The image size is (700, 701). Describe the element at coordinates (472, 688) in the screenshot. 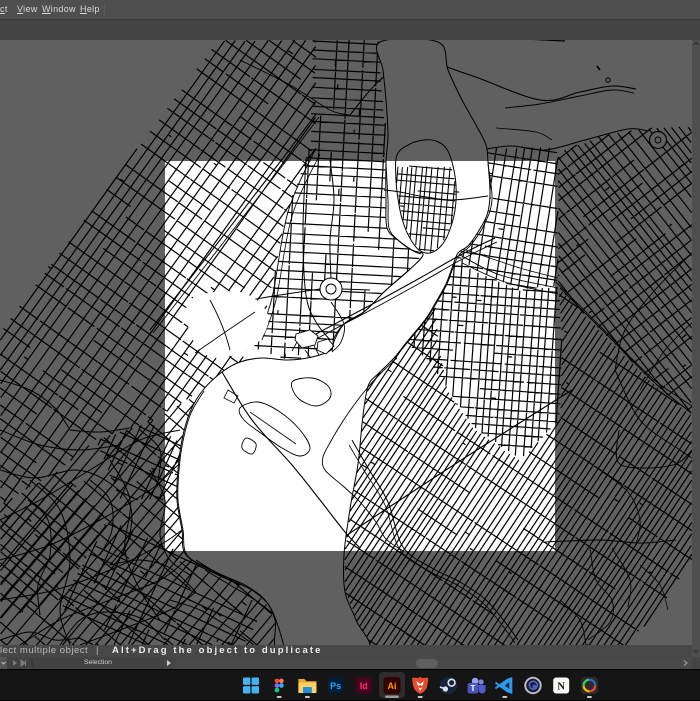

I see `svg-text: T` at that location.